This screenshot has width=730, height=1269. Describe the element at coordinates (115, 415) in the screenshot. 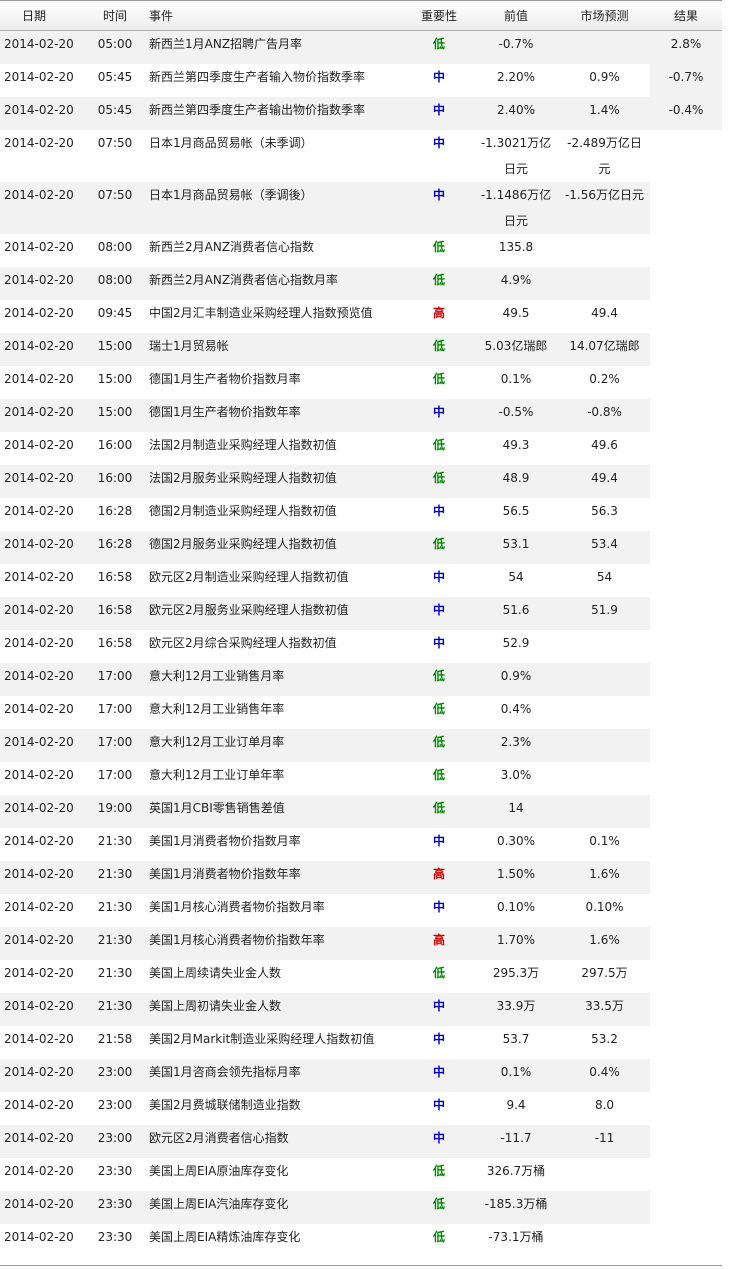

I see `cell-time: 15:00` at that location.